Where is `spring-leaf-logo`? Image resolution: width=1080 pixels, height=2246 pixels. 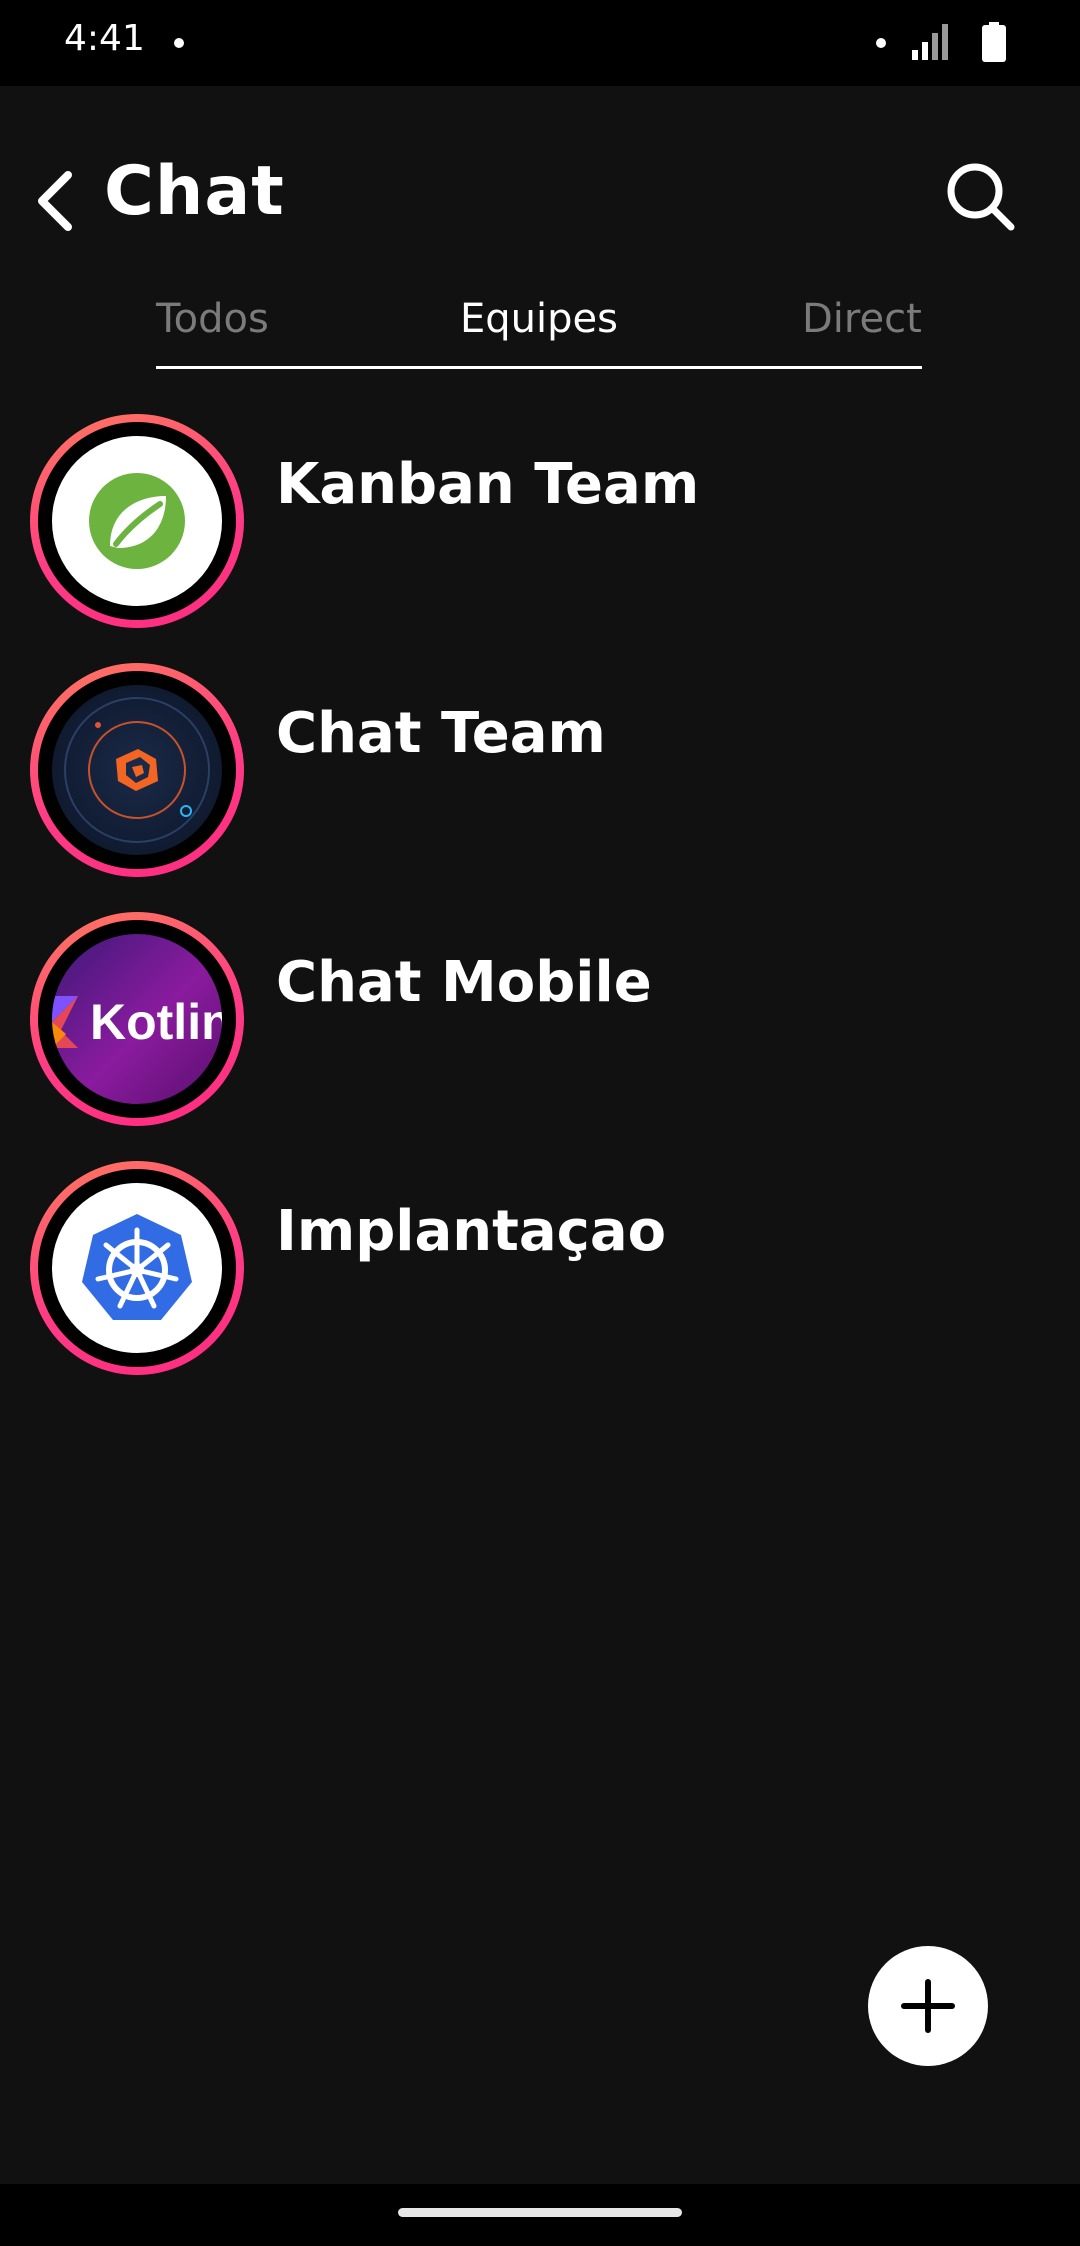 spring-leaf-logo is located at coordinates (137, 521).